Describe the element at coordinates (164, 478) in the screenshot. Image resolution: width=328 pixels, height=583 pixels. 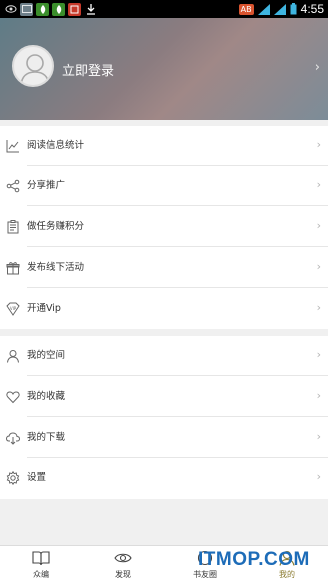
I see `menu-item-settings: 设置 ›` at that location.